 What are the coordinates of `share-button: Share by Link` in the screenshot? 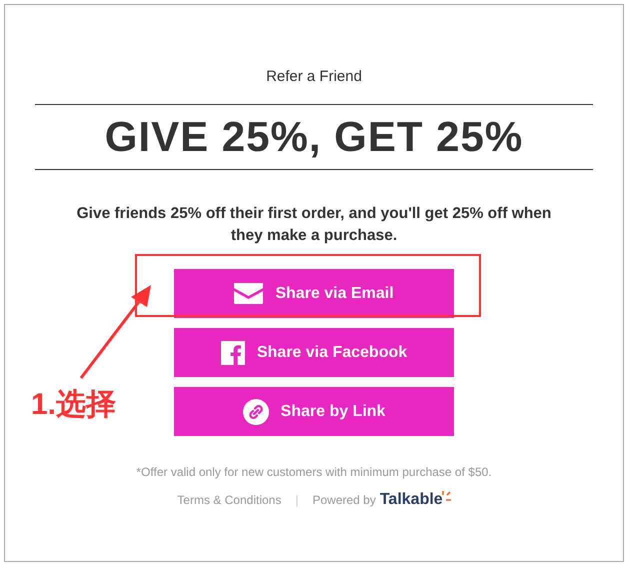 It's located at (314, 411).